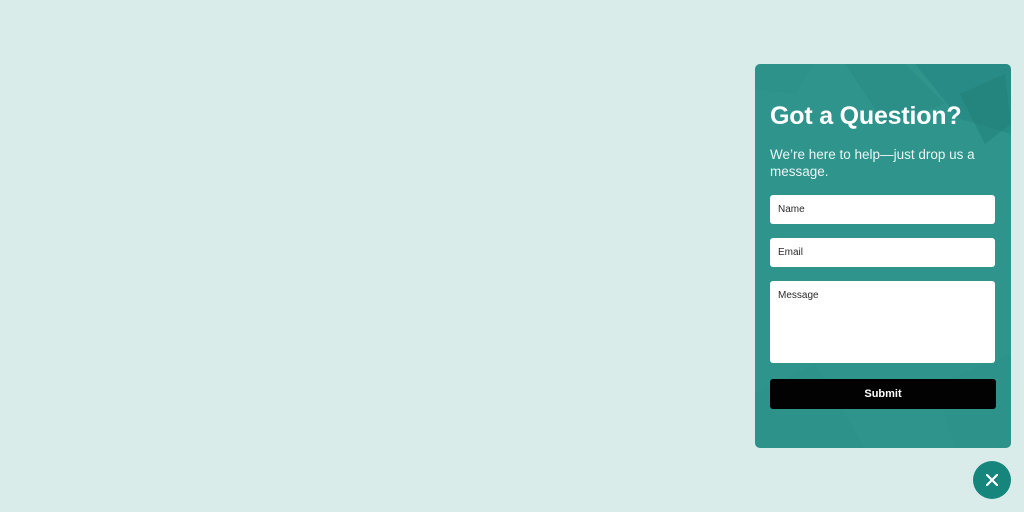 This screenshot has height=512, width=1024. I want to click on widget-title: Got a Question?, so click(866, 116).